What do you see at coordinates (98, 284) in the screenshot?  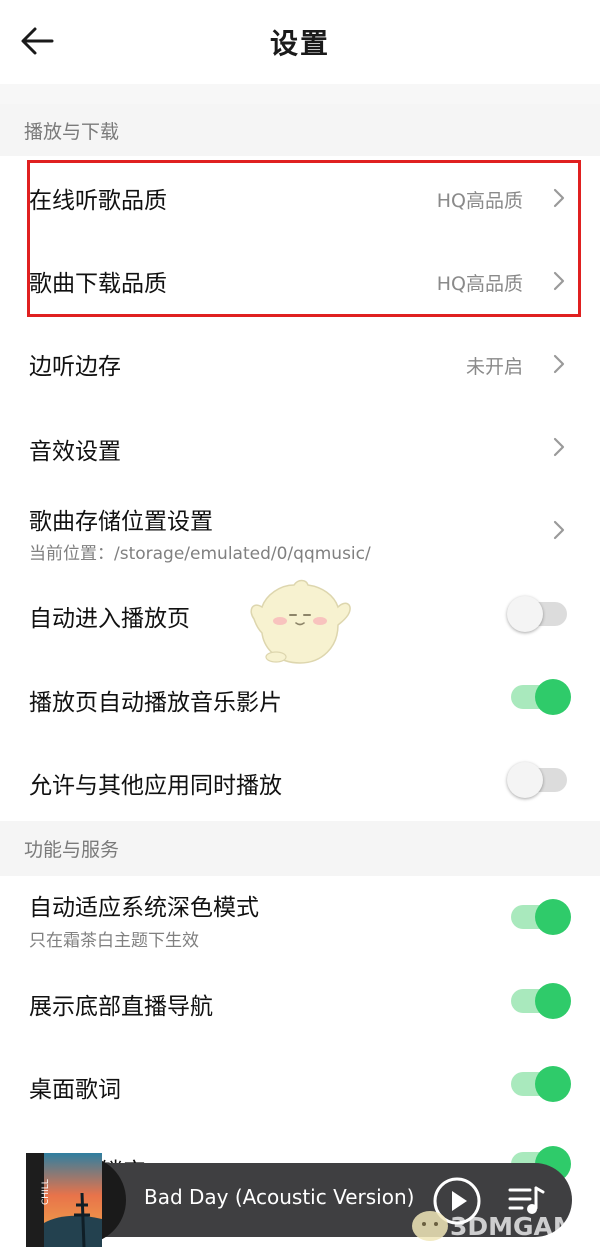 I see `setting-label: 歌曲下载品质` at bounding box center [98, 284].